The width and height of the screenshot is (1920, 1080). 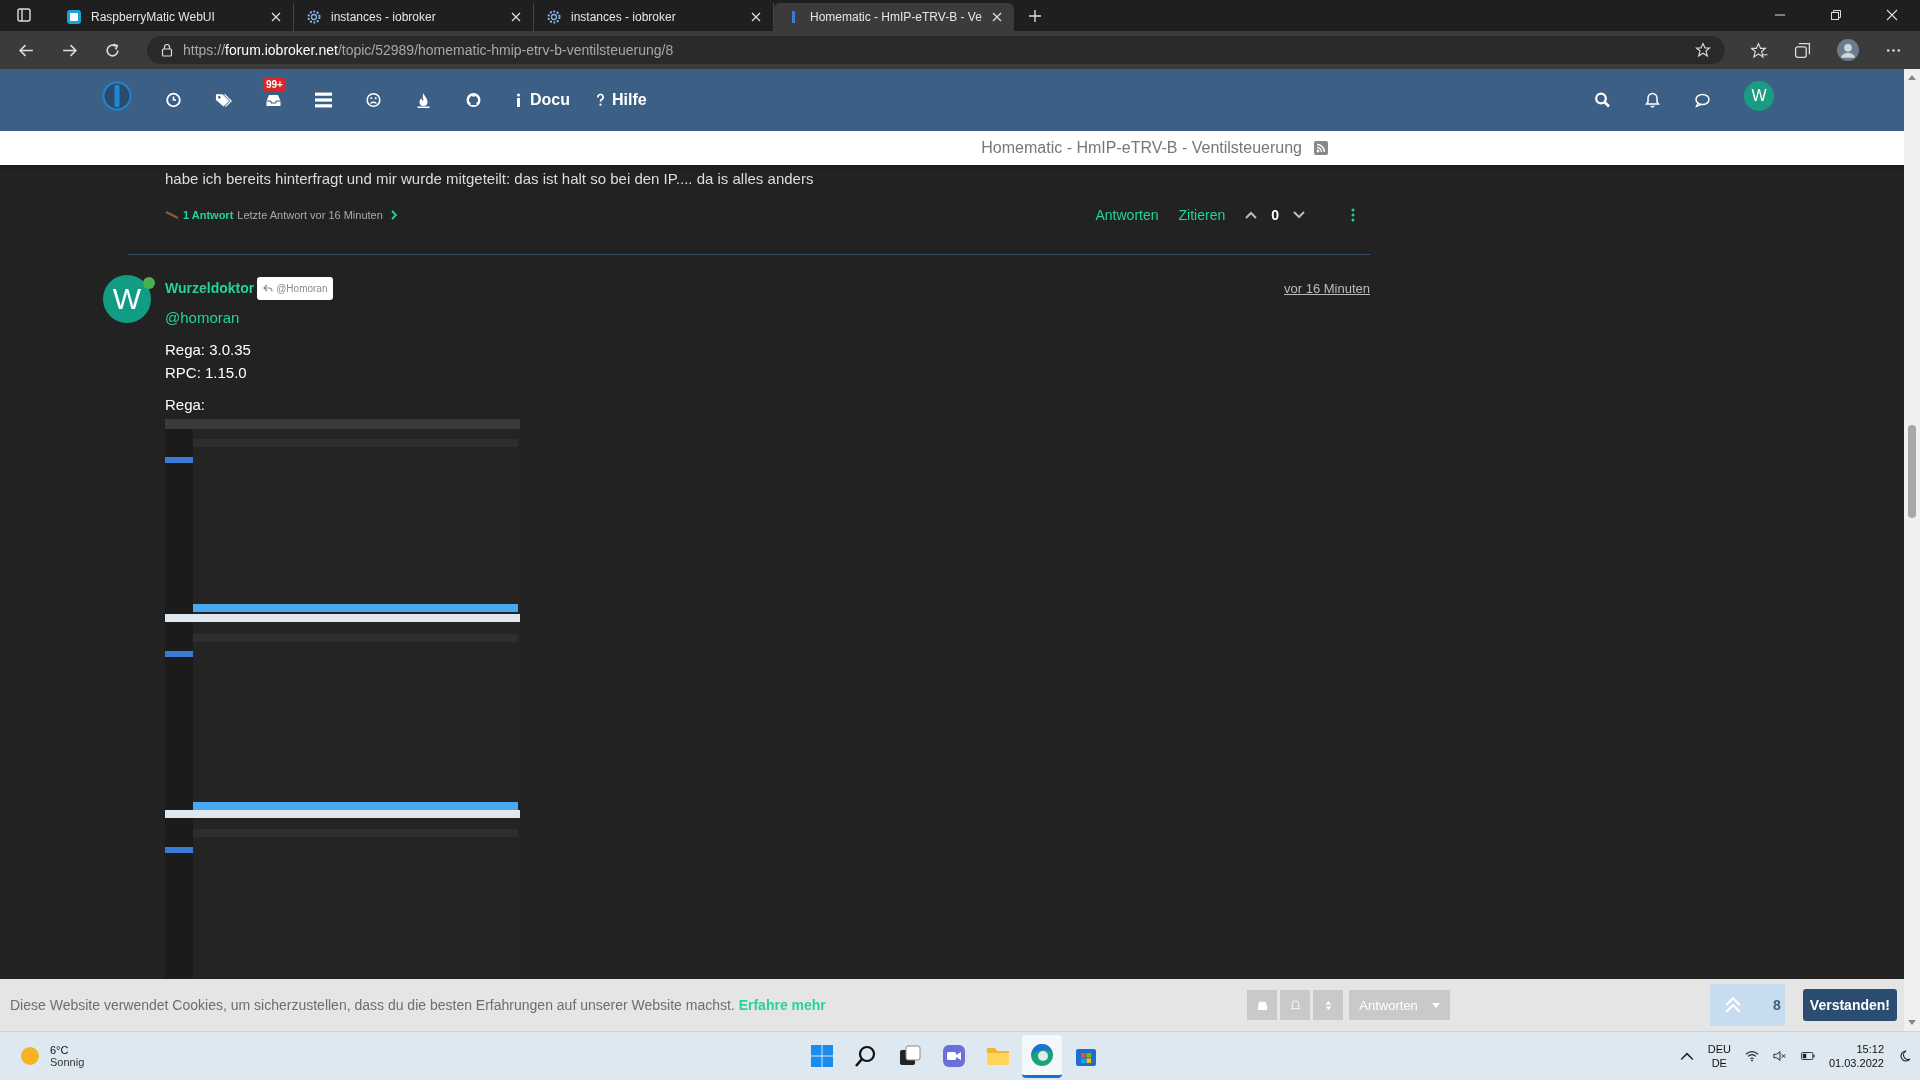 What do you see at coordinates (1905, 1056) in the screenshot?
I see `moon-icon` at bounding box center [1905, 1056].